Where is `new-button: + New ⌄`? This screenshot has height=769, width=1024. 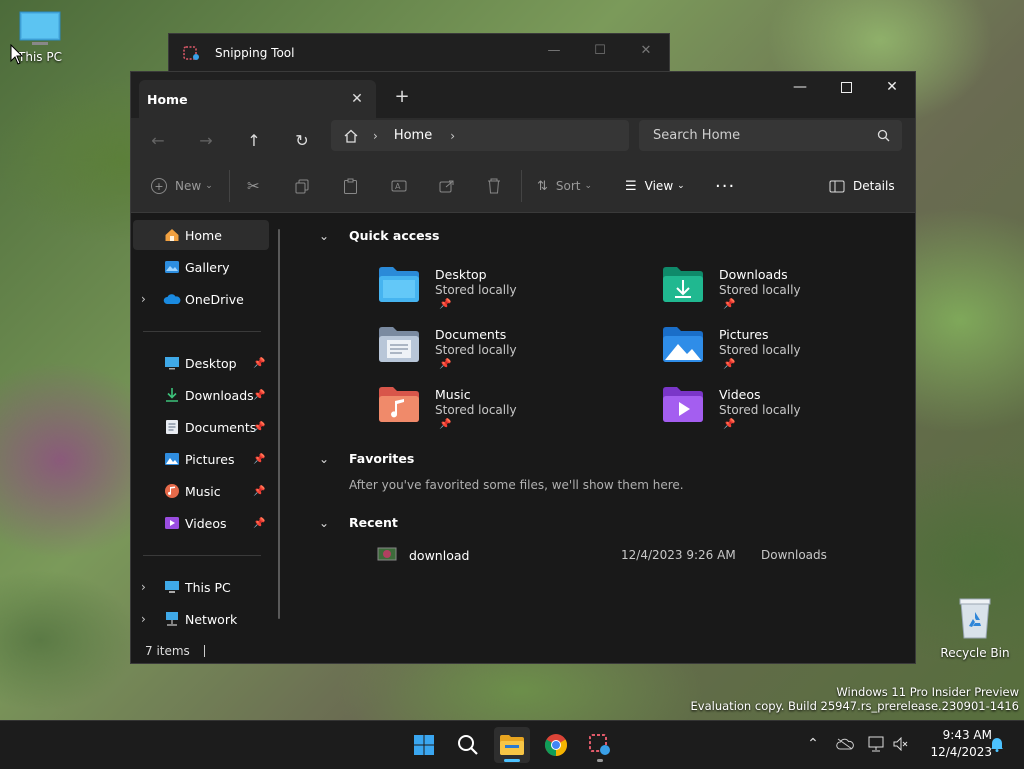
new-button: + New ⌄ is located at coordinates (182, 186).